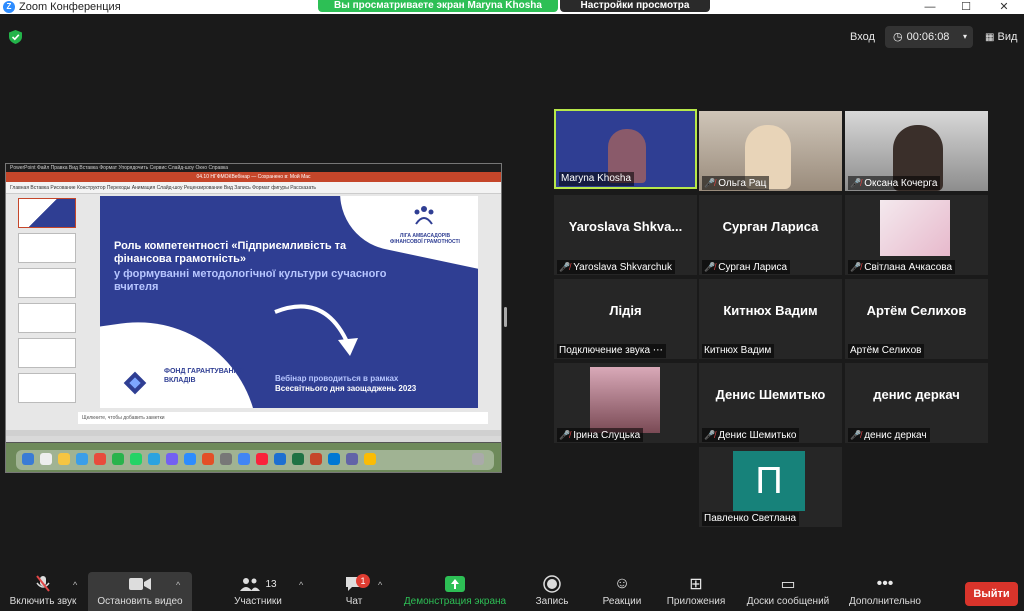 The height and width of the screenshot is (611, 1024). What do you see at coordinates (140, 591) in the screenshot?
I see `video-button: Остановить видео` at bounding box center [140, 591].